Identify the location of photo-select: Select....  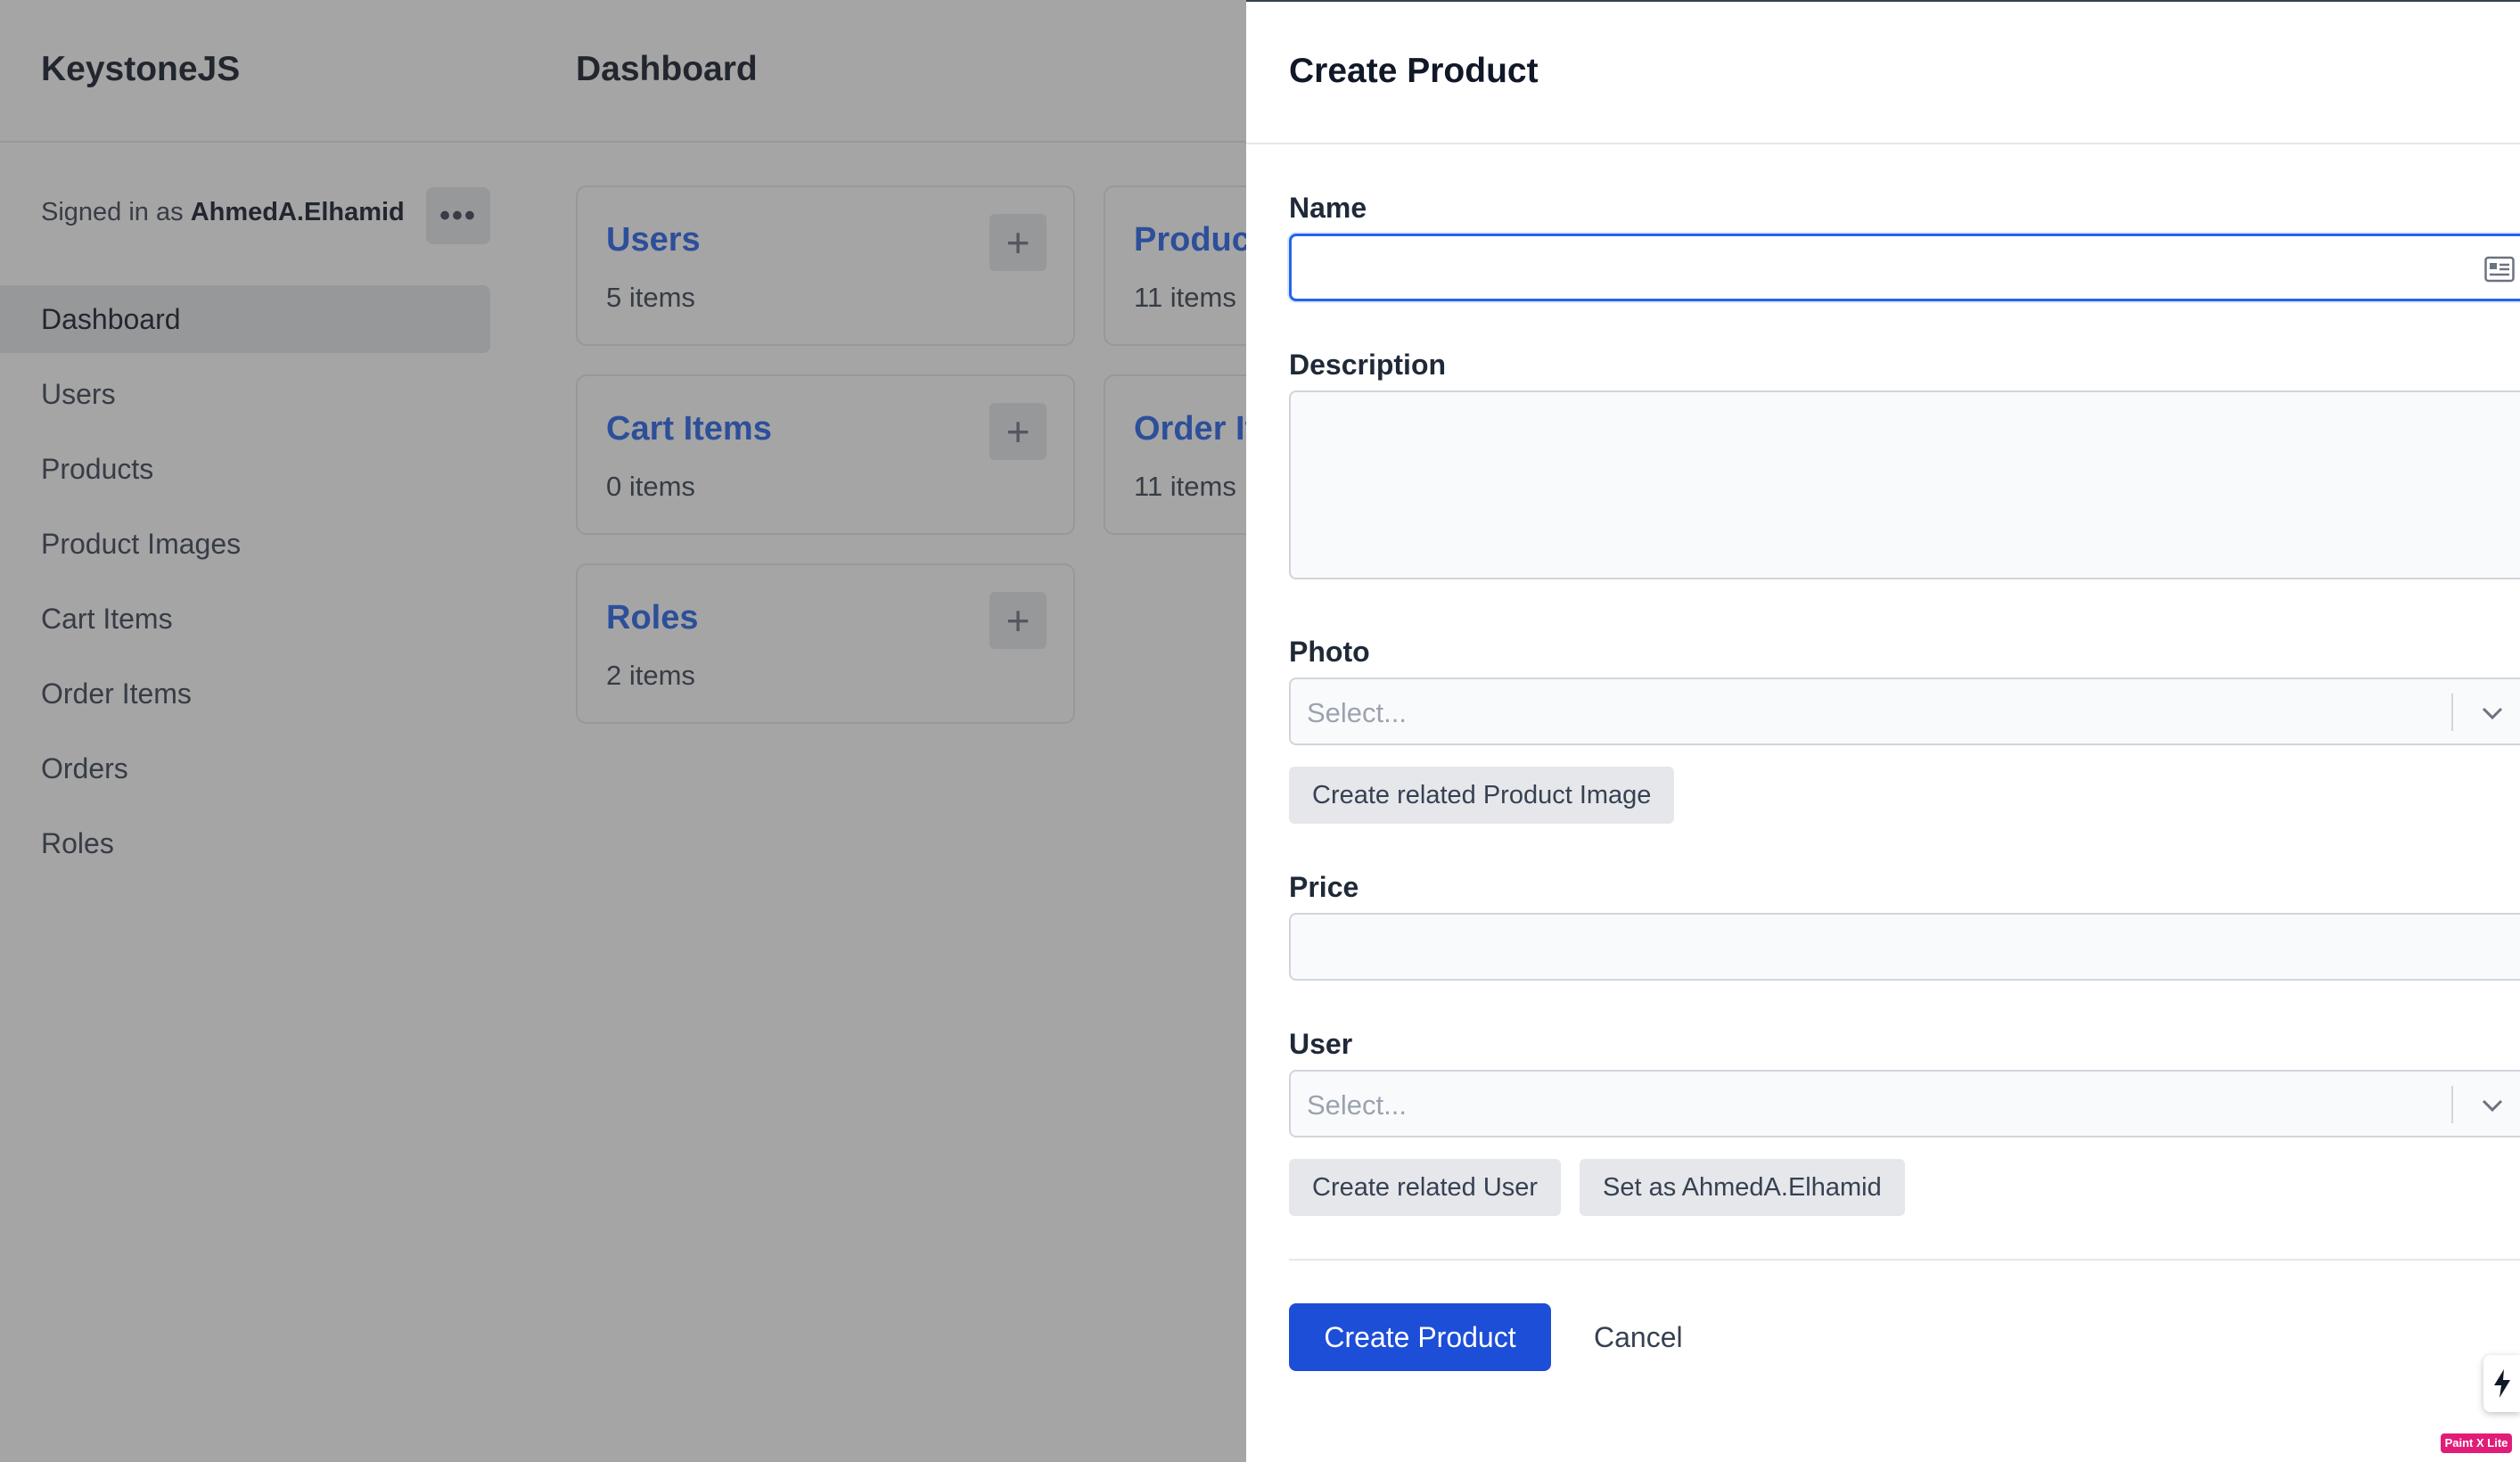
(1905, 711).